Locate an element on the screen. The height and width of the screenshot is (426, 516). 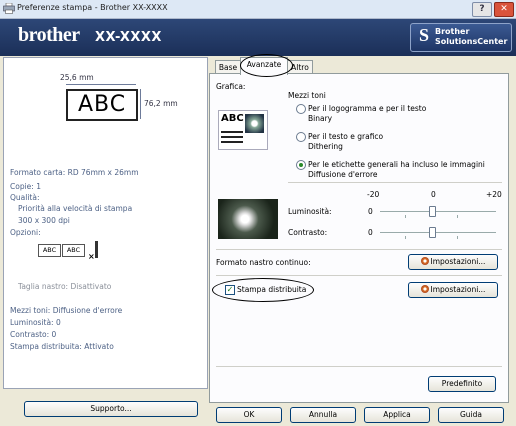
width-dimension-line is located at coordinates (101, 84).